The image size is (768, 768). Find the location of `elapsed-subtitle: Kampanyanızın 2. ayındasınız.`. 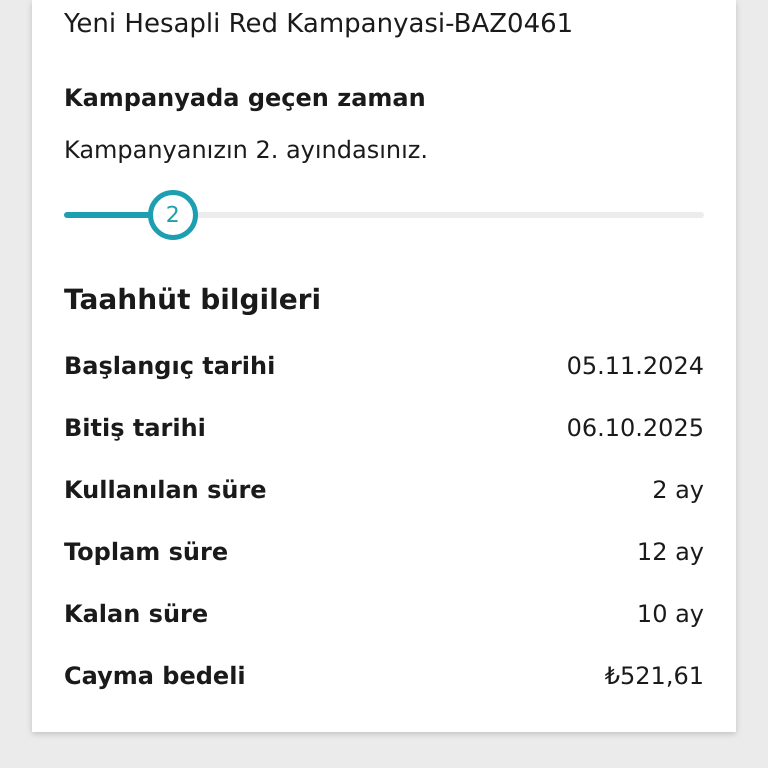

elapsed-subtitle: Kampanyanızın 2. ayındasınız. is located at coordinates (246, 150).